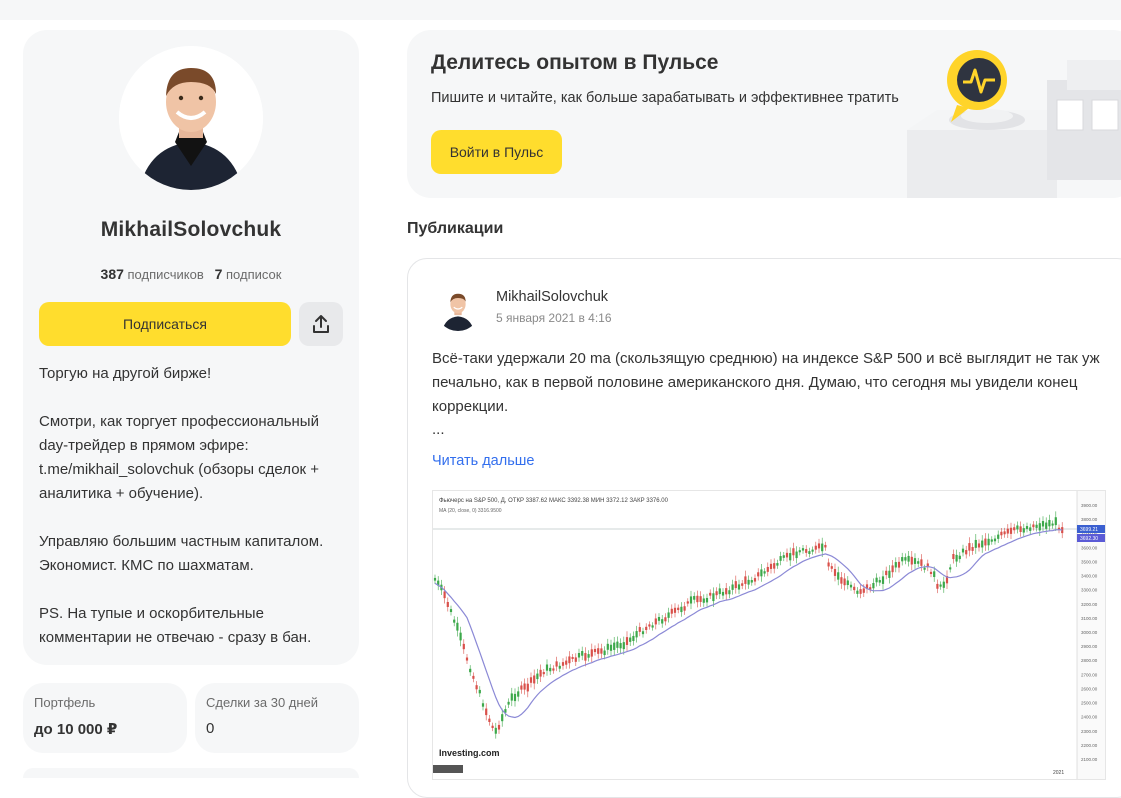 The image size is (1121, 798). I want to click on login-pulse-button: Войти в Пульс, so click(496, 152).